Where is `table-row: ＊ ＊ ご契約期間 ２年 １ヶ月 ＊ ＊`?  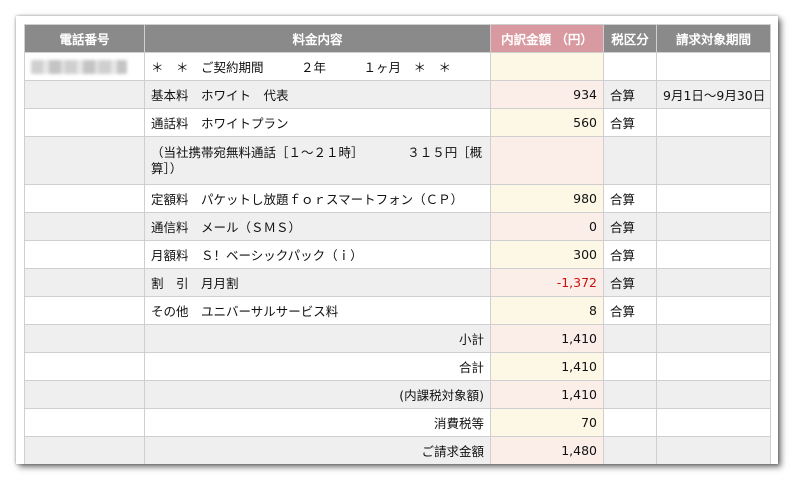
table-row: ＊ ＊ ご契約期間 ２年 １ヶ月 ＊ ＊ is located at coordinates (397, 66).